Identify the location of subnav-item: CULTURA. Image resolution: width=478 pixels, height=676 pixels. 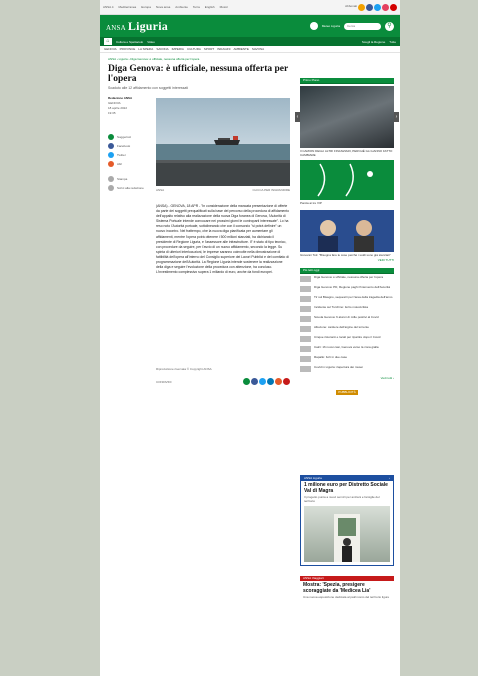
(194, 49).